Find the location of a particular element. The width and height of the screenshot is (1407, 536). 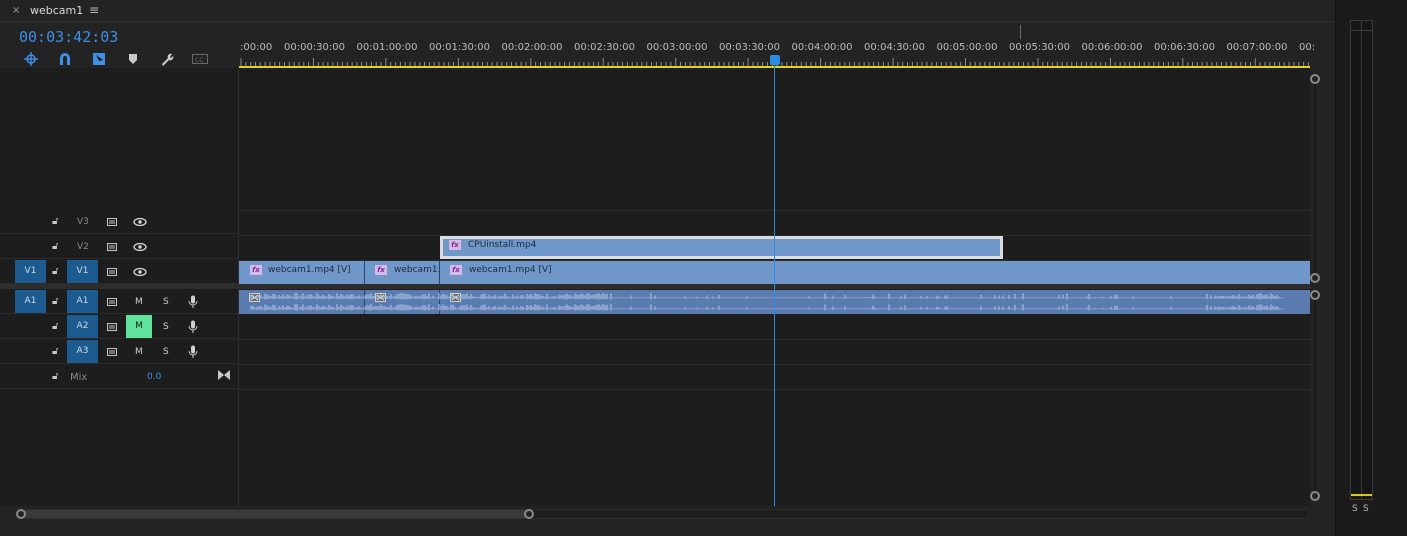

scroll-thumb is located at coordinates (275, 514).